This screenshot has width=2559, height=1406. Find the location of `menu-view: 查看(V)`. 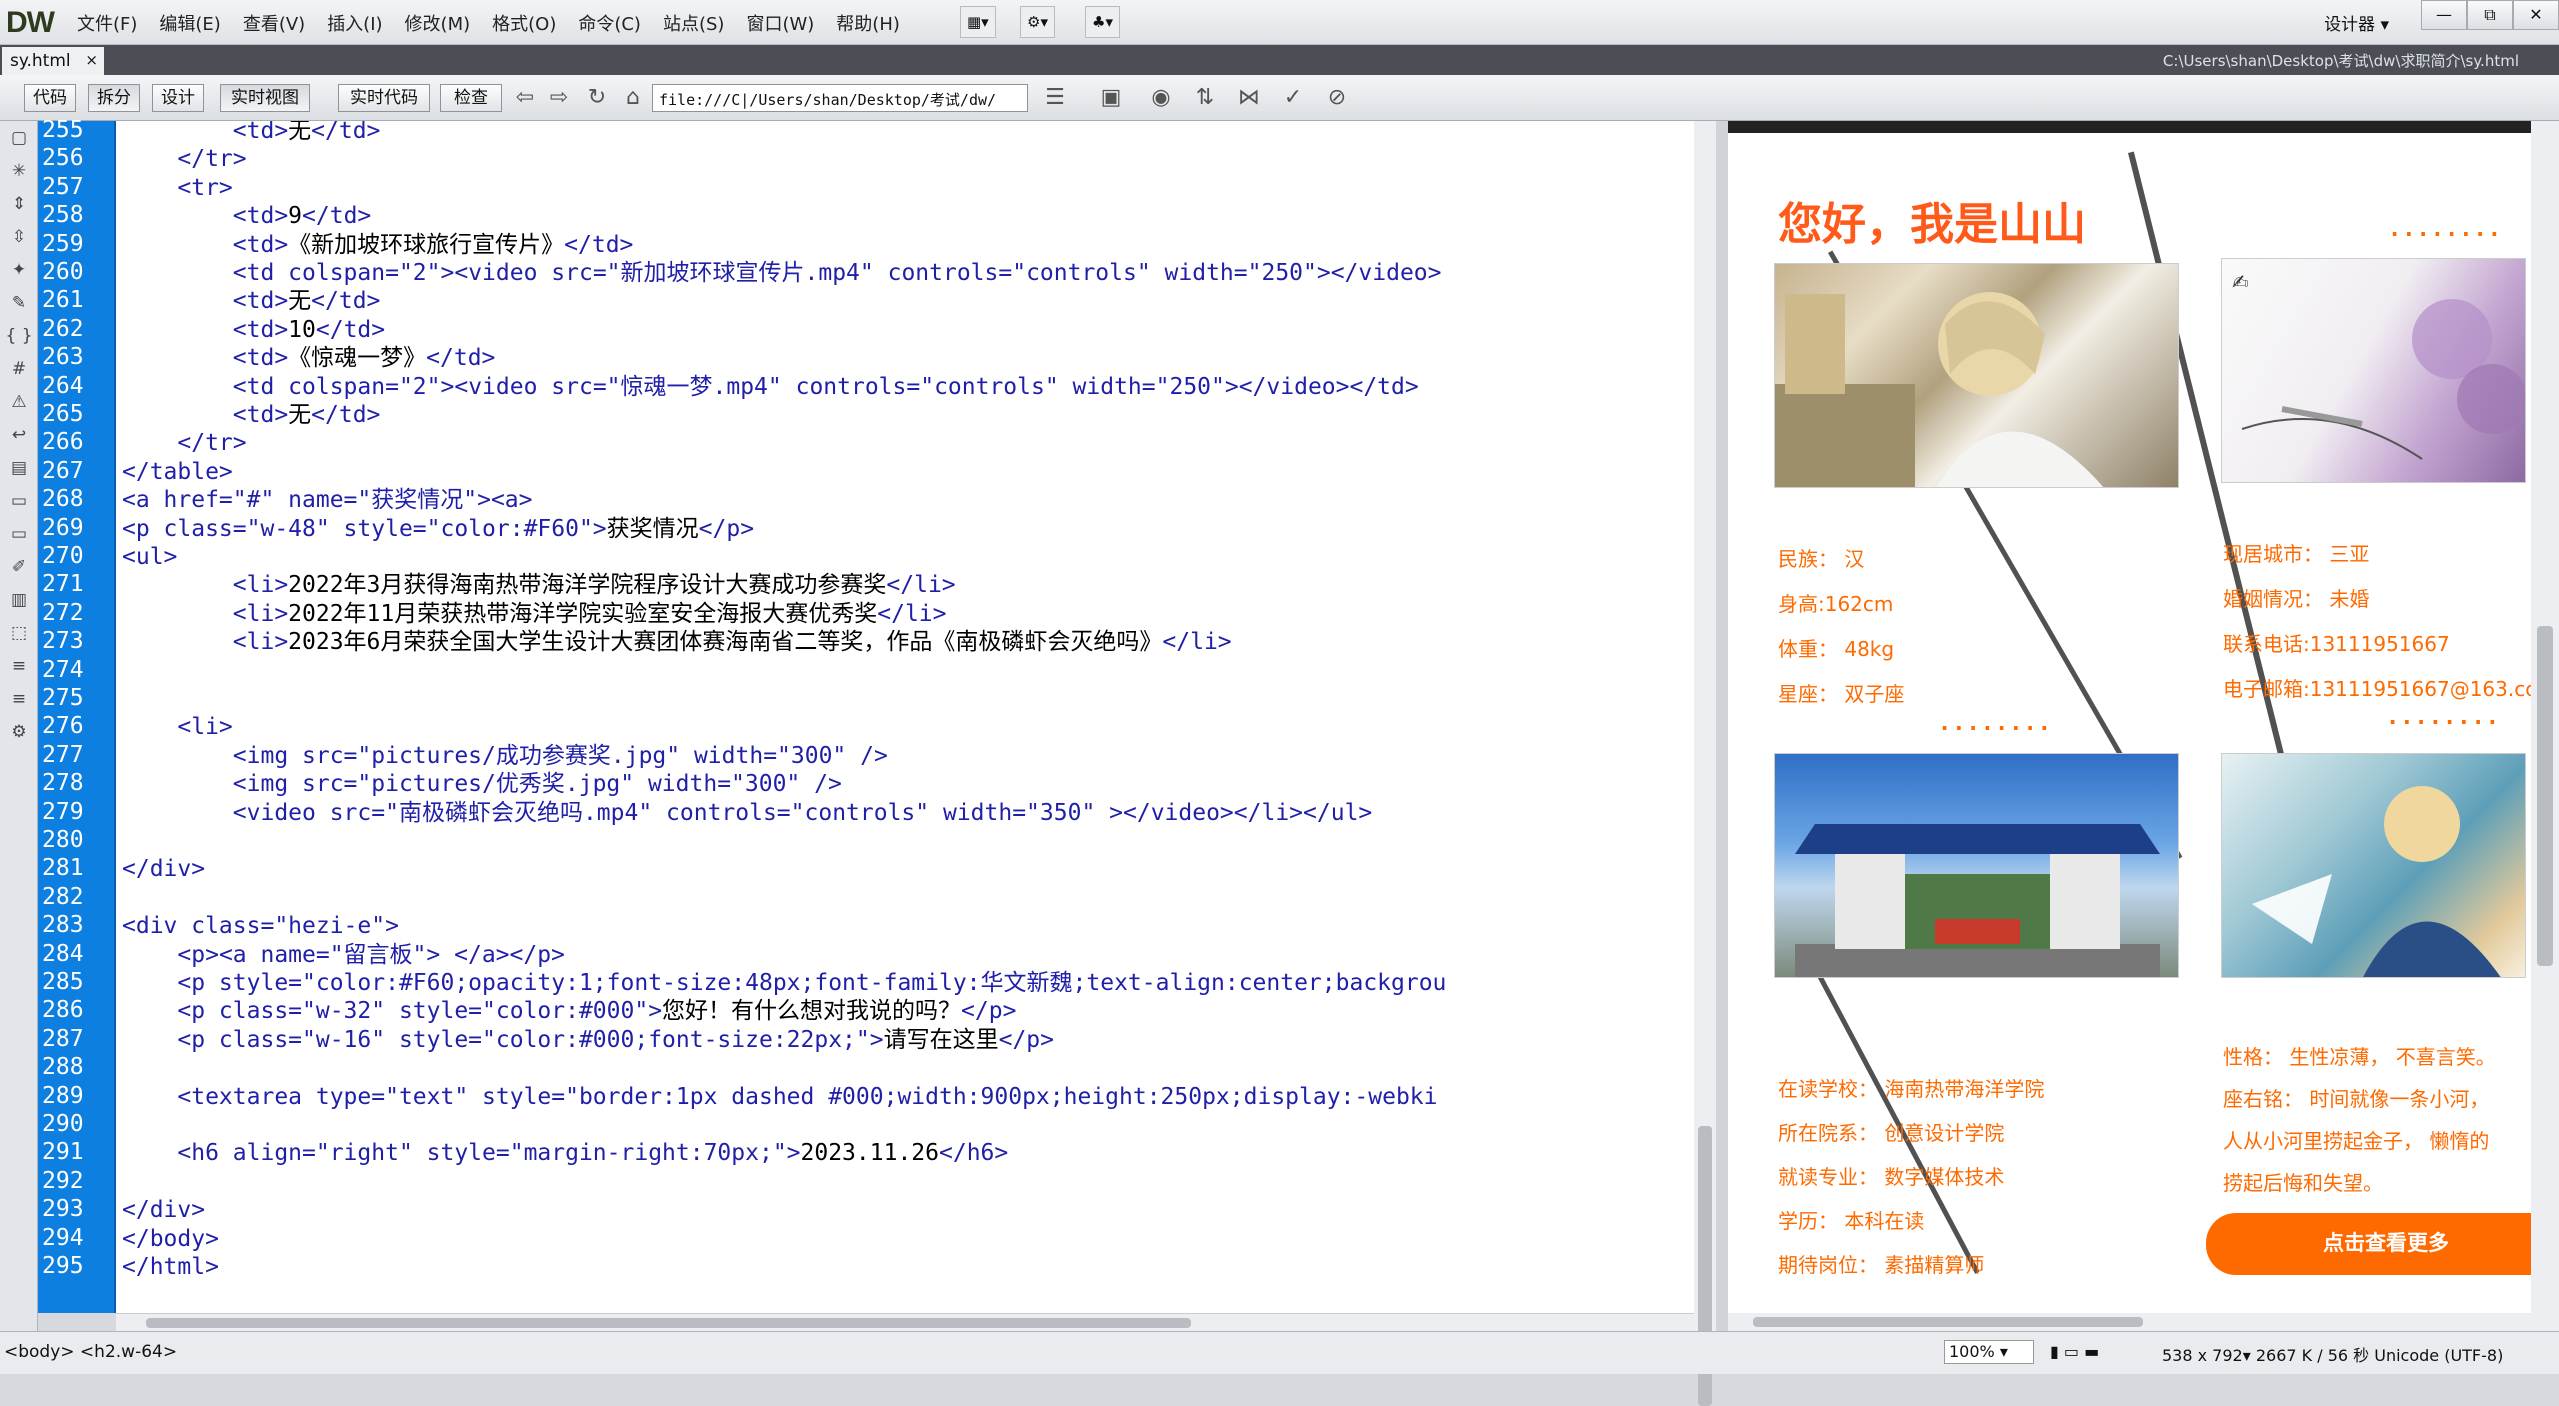

menu-view: 查看(V) is located at coordinates (274, 23).